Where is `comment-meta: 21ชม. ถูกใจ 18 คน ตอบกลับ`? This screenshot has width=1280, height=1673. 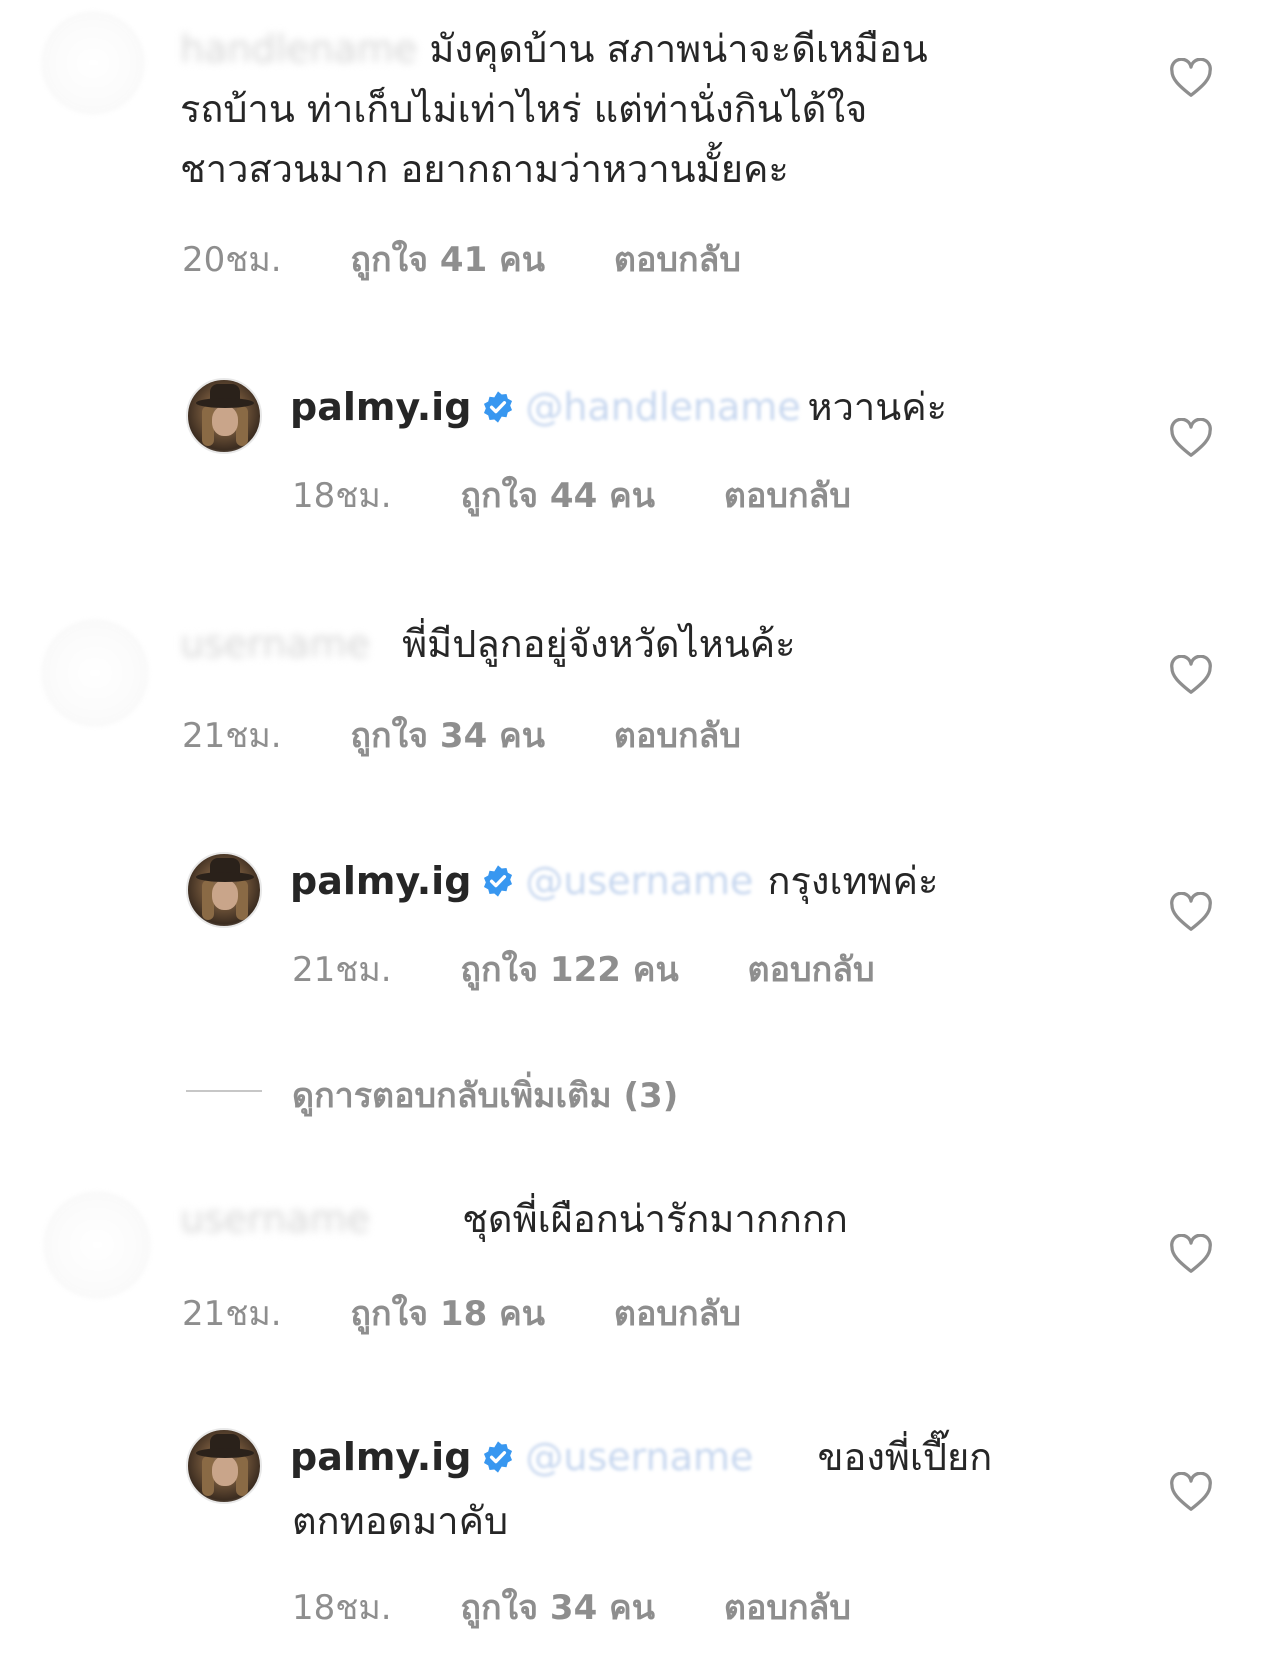
comment-meta: 21ชม. ถูกใจ 18 คน ตอบกลับ is located at coordinates (461, 1313).